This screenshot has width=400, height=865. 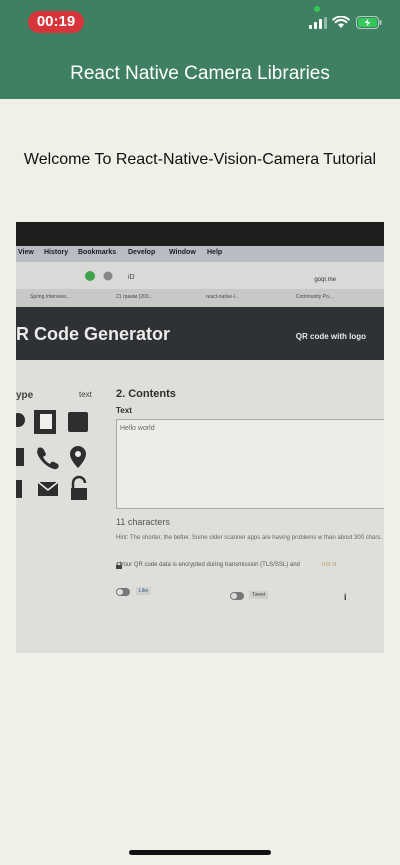 I want to click on home-indicator, so click(x=200, y=852).